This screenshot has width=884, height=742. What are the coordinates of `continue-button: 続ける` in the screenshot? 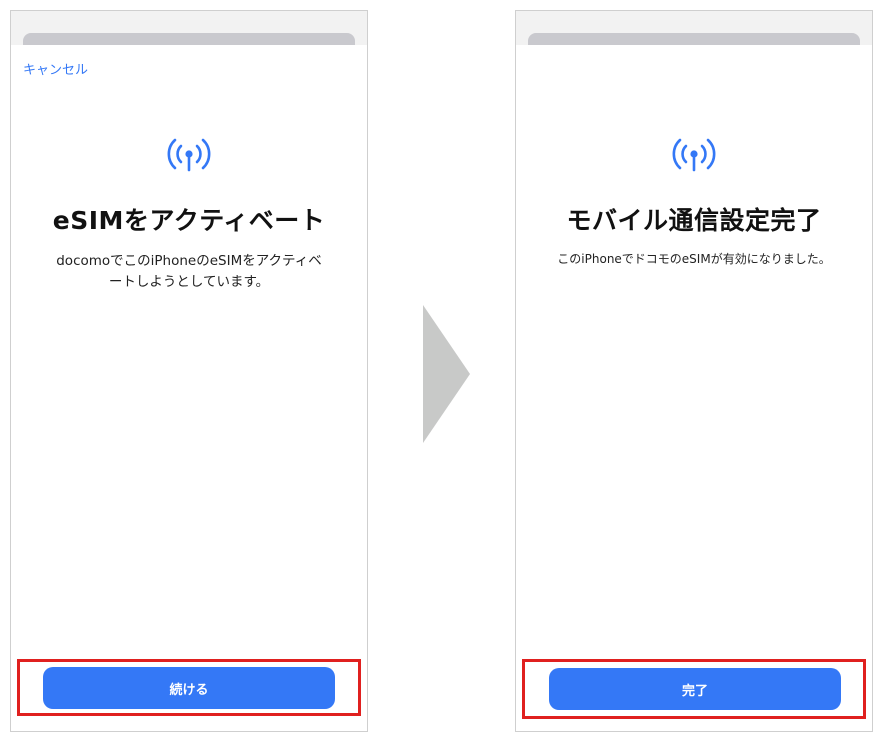 It's located at (189, 688).